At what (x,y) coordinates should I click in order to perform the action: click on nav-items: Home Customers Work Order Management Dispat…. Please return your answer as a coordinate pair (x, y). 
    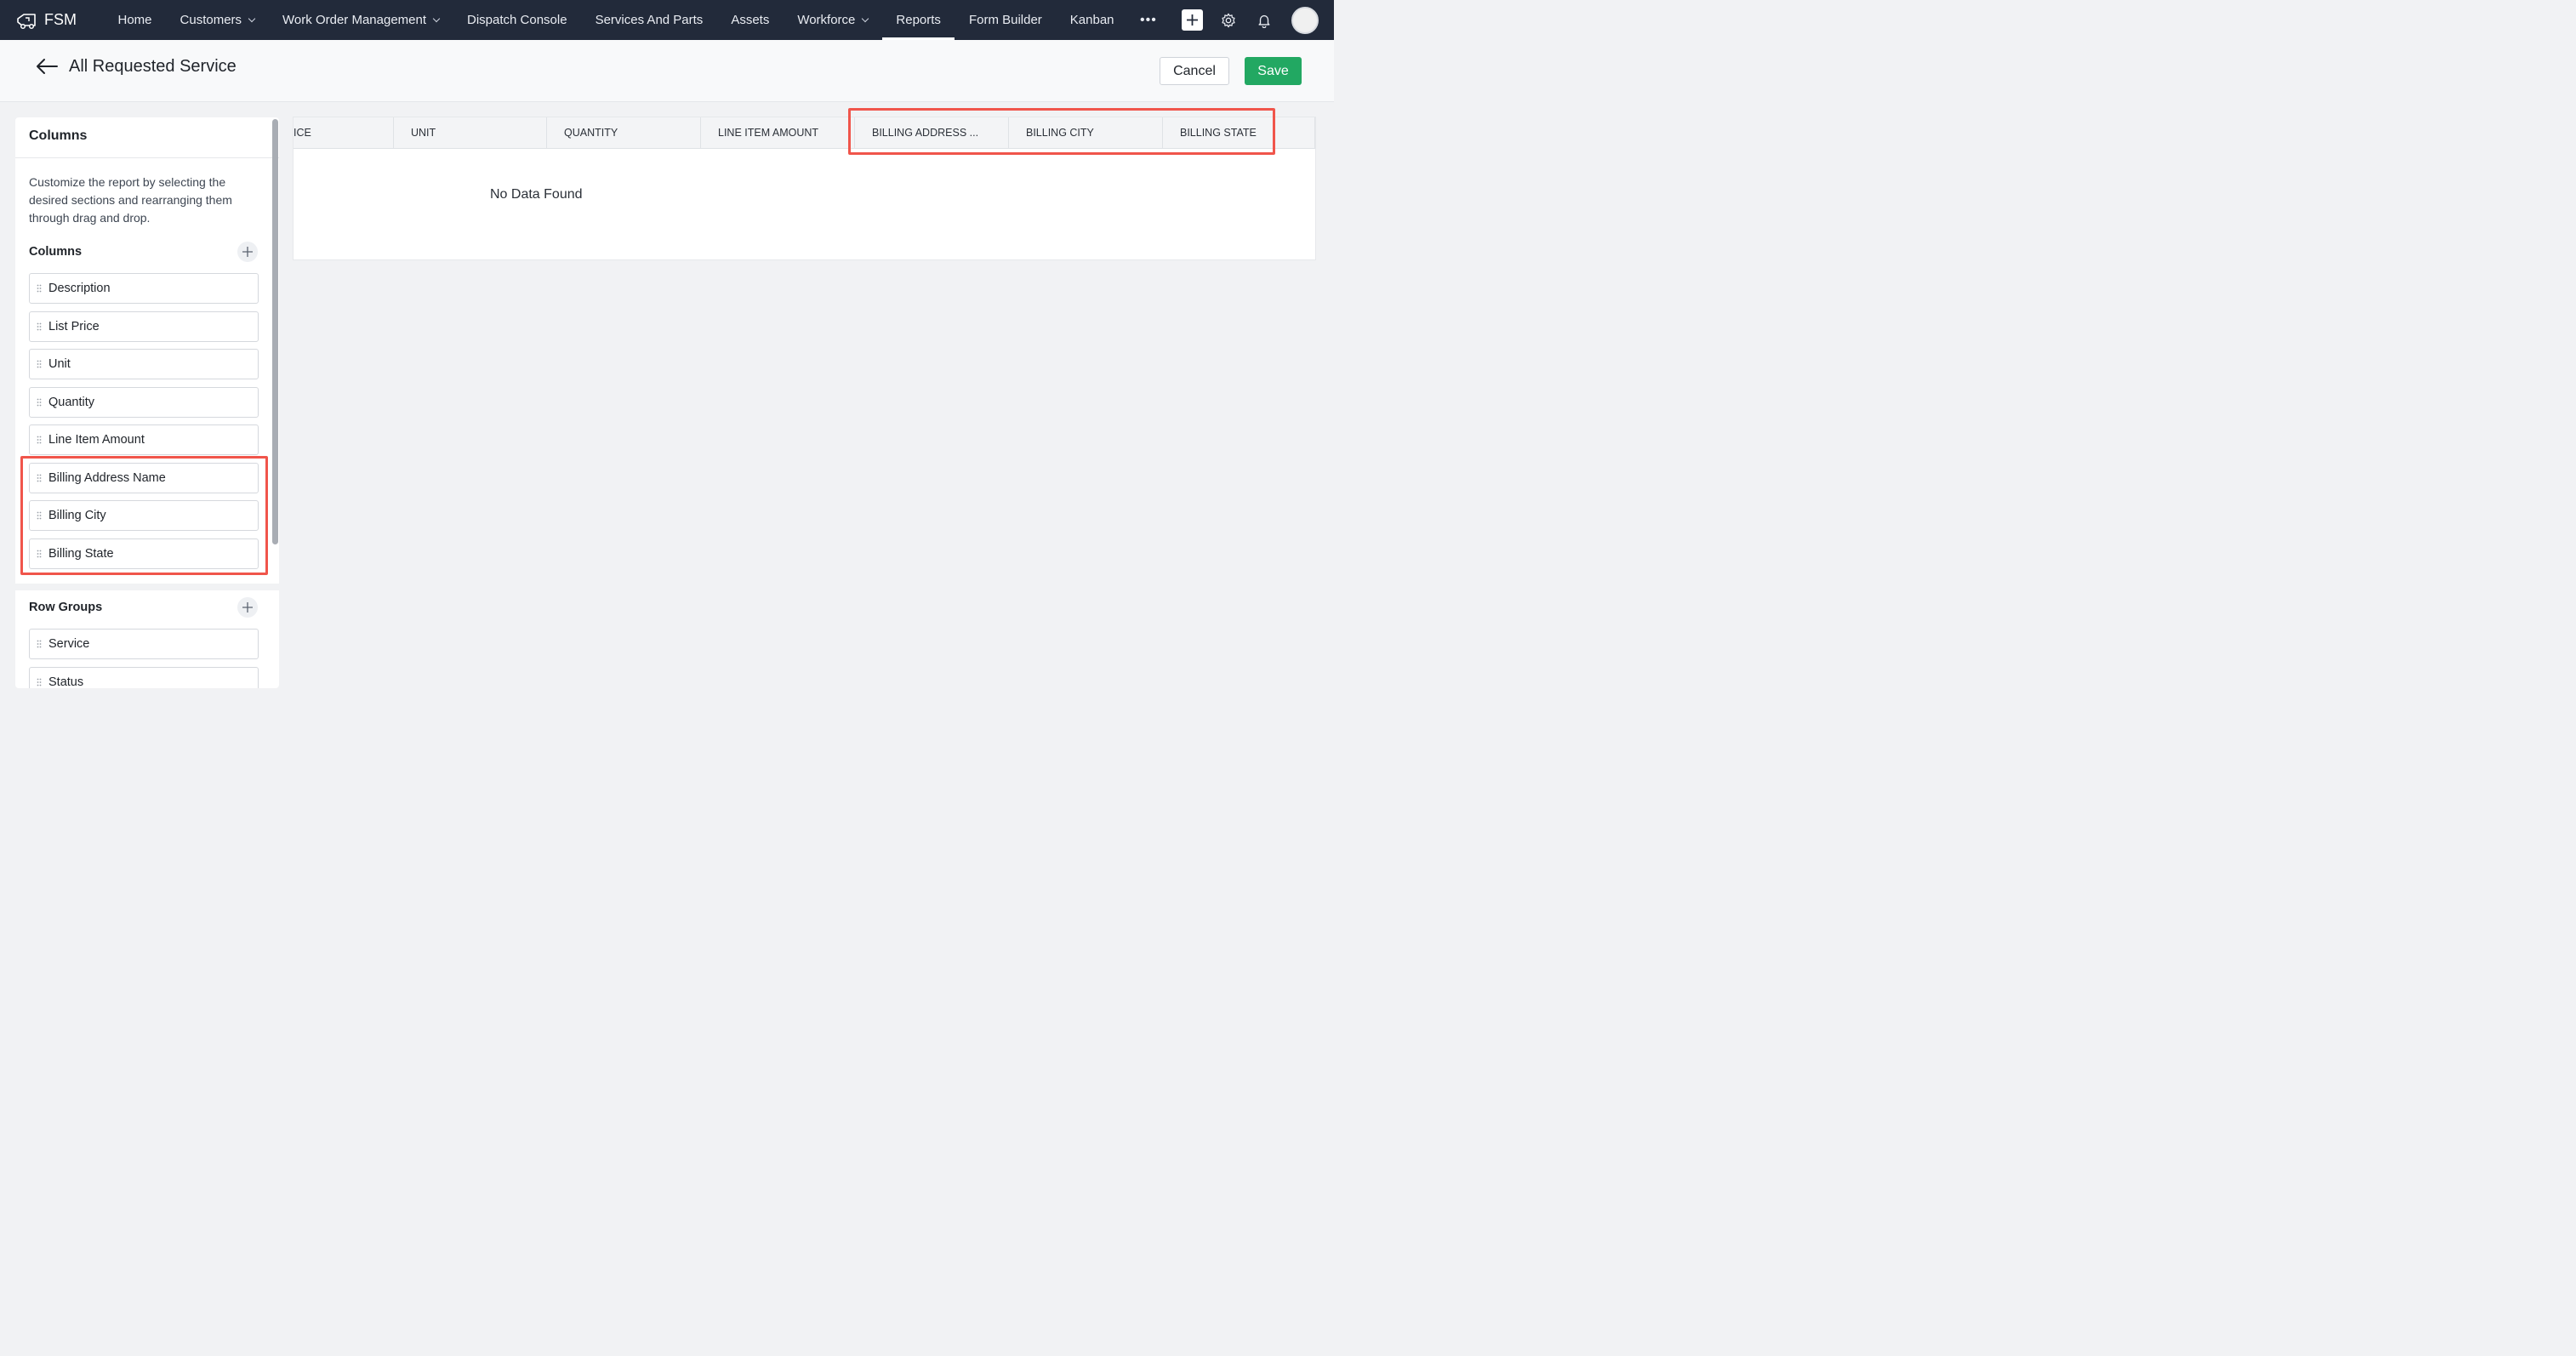
    Looking at the image, I should click on (636, 20).